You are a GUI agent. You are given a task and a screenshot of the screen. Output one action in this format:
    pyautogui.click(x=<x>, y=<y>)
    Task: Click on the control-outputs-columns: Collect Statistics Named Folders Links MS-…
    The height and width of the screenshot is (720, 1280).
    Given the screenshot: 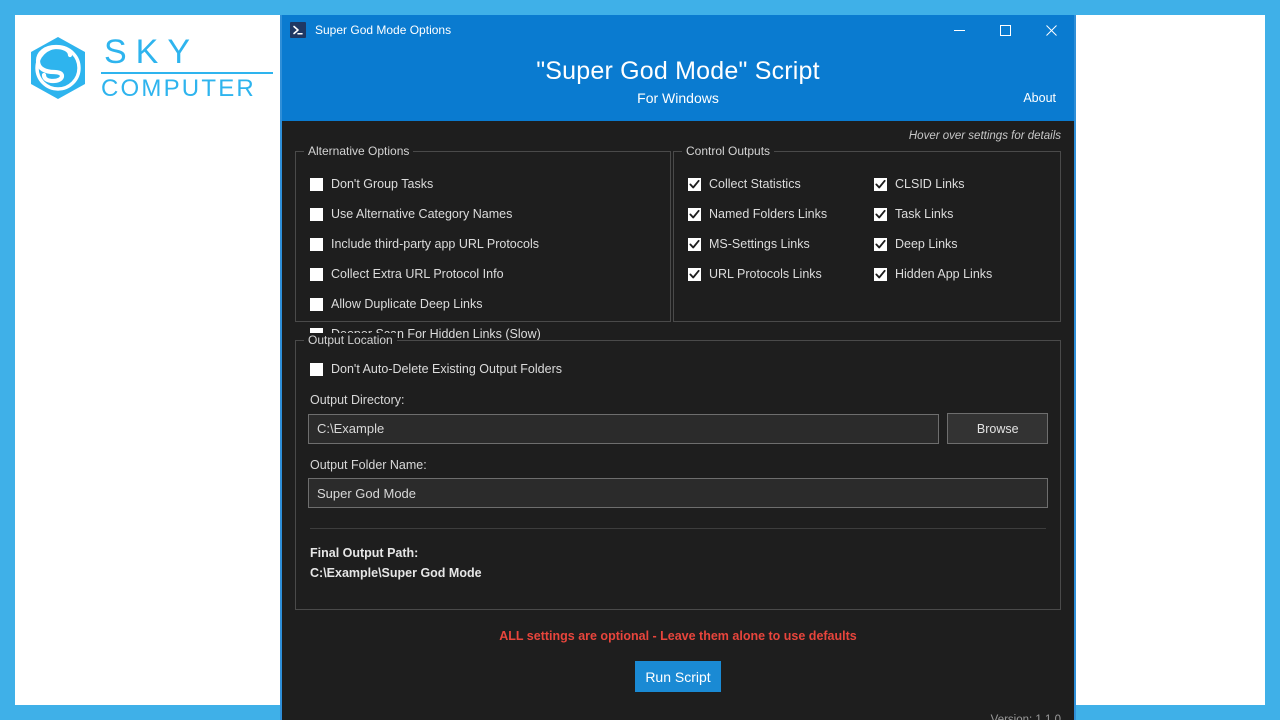 What is the action you would take?
    pyautogui.click(x=867, y=218)
    